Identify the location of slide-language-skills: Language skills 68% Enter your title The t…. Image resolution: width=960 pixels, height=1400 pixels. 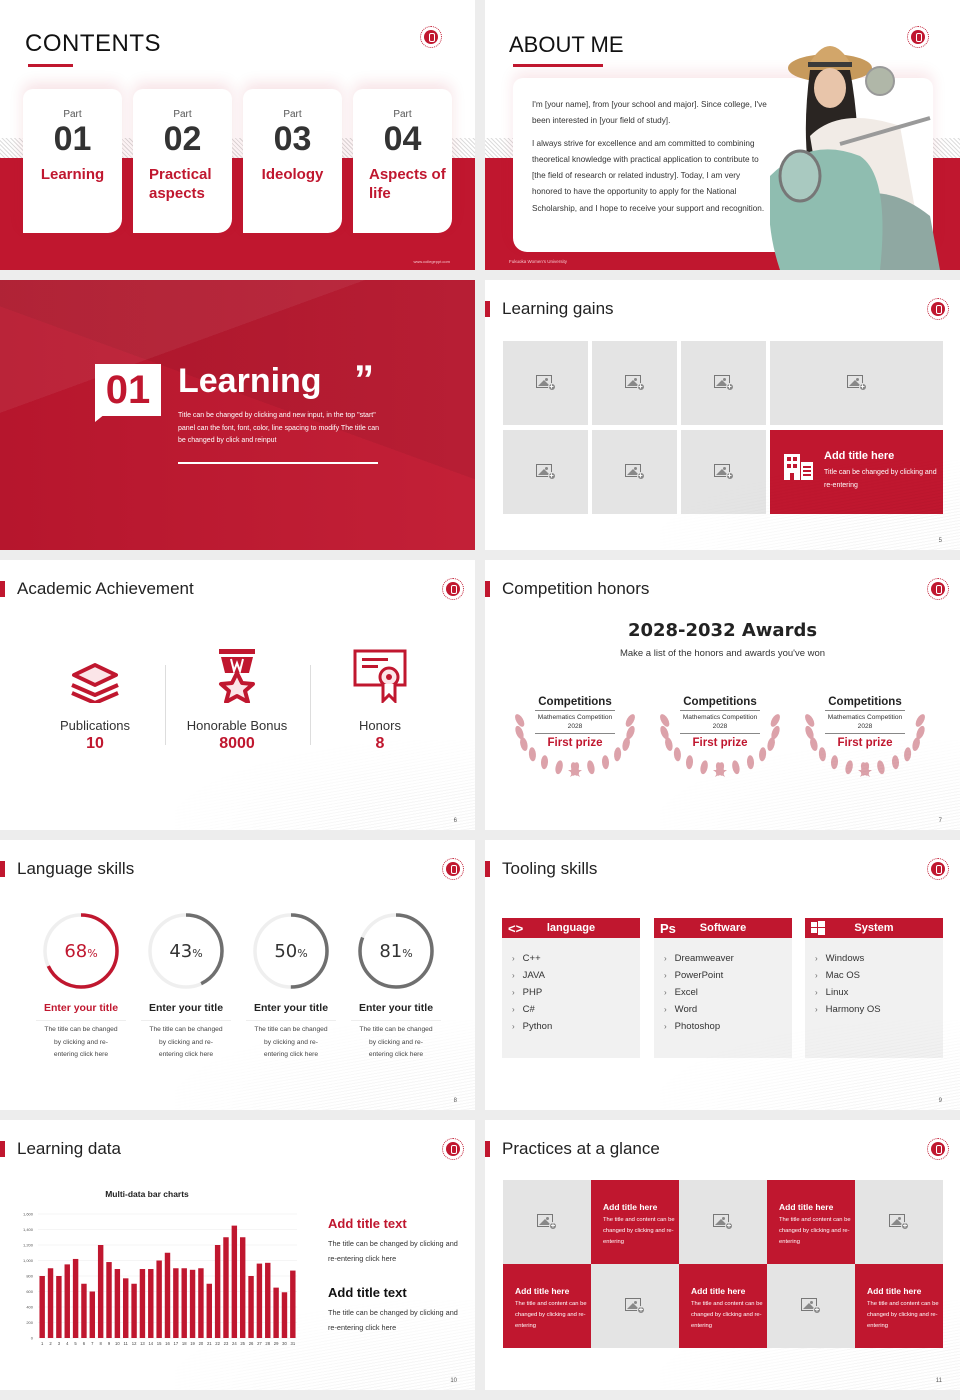
(237, 975).